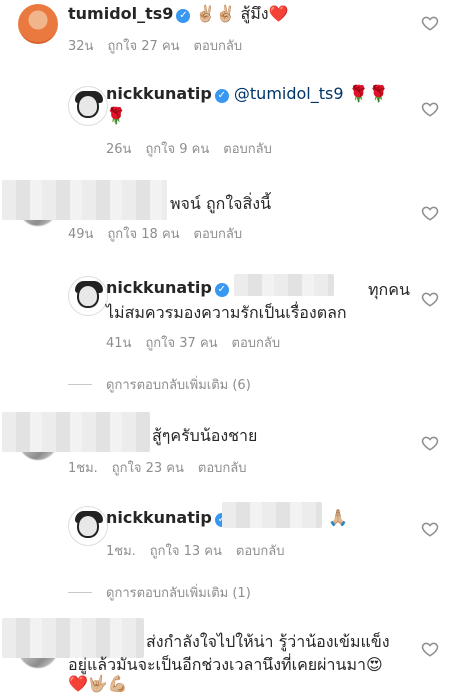 The height and width of the screenshot is (696, 465). Describe the element at coordinates (181, 343) in the screenshot. I see `likes-count: ถูกใจ 37 คน` at that location.